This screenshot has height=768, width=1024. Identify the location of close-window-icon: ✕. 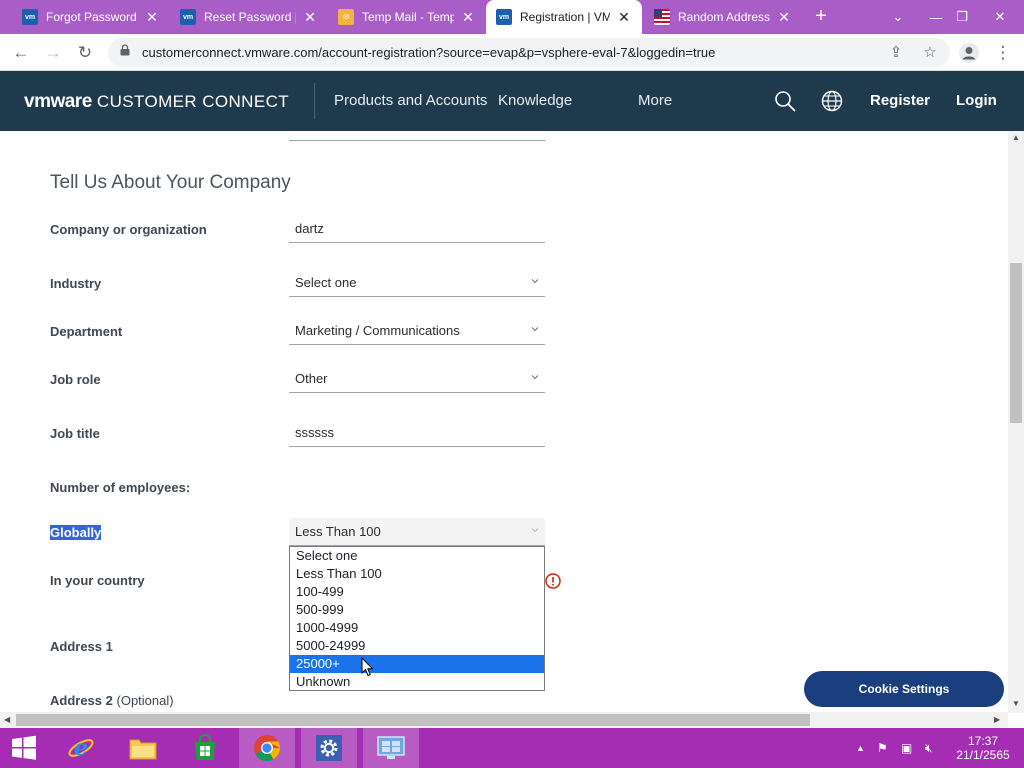
(1000, 17).